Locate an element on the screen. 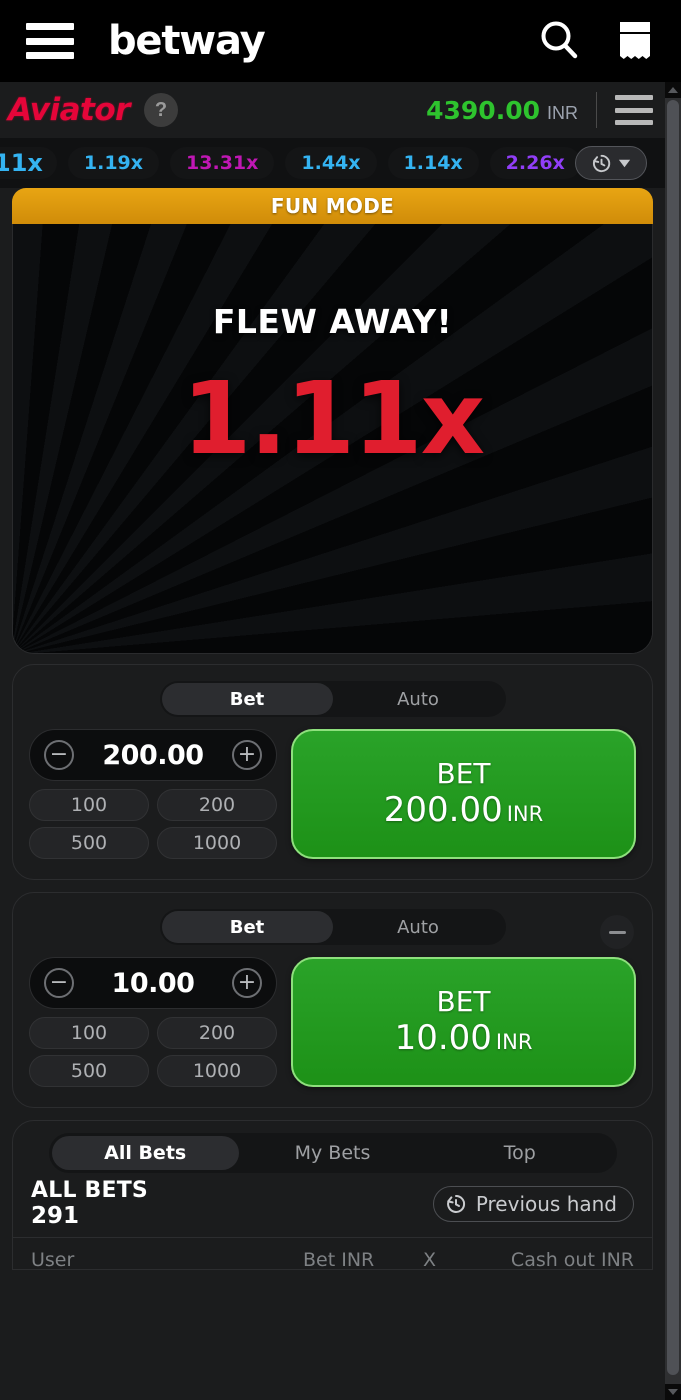  scrollbar-down-arrow is located at coordinates (673, 1392).